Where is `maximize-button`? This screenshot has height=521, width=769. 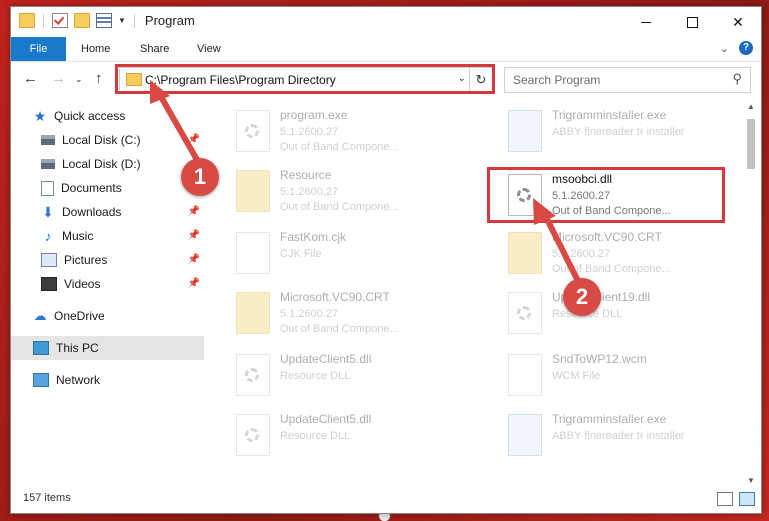
maximize-button is located at coordinates (692, 22).